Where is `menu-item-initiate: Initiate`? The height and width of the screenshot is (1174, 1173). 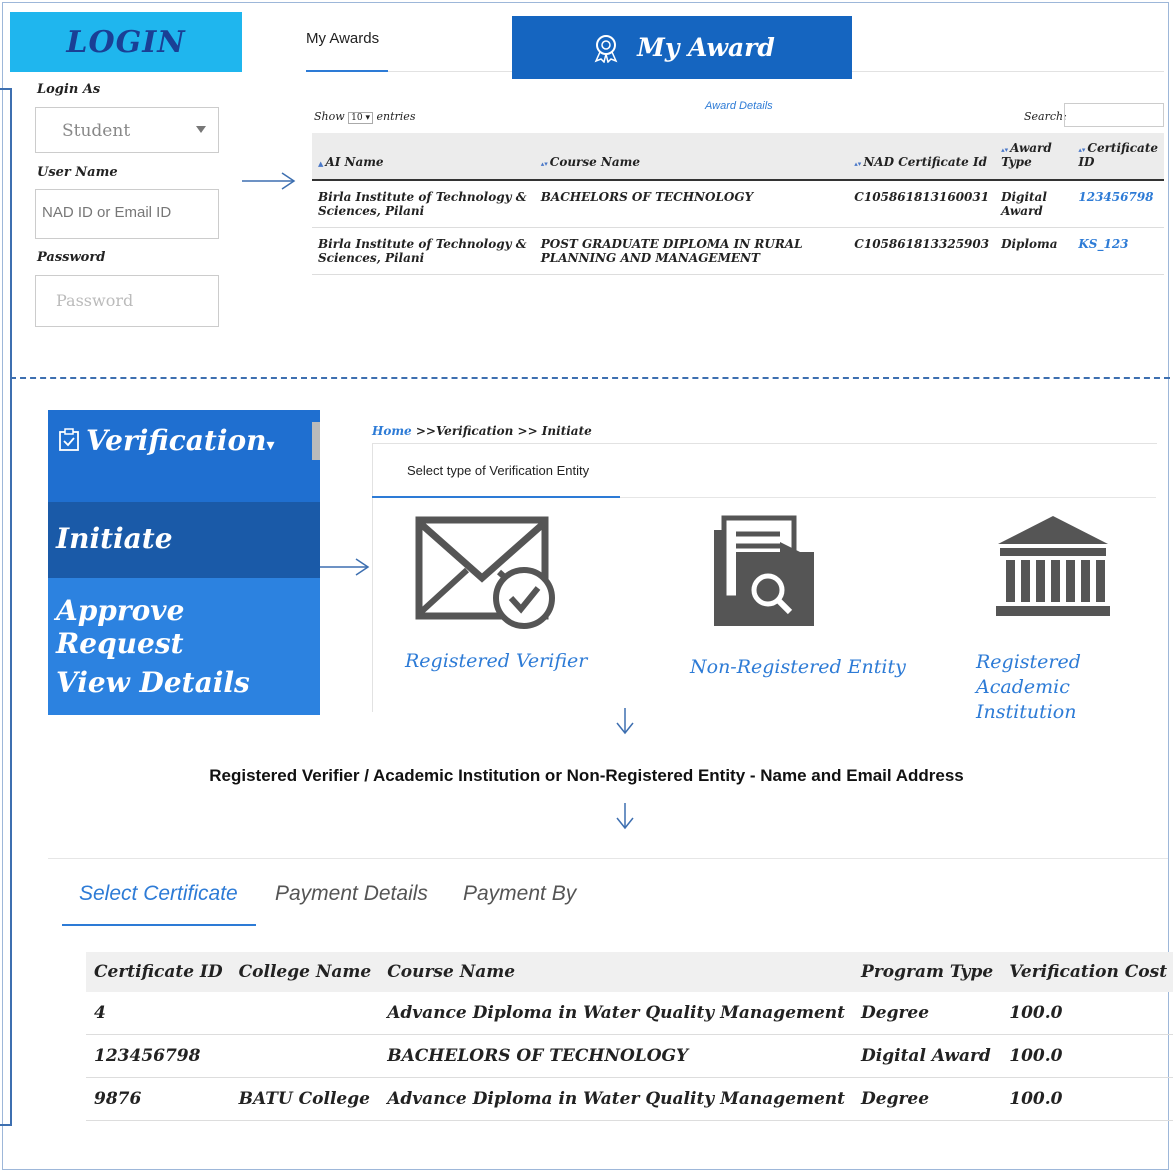 menu-item-initiate: Initiate is located at coordinates (184, 540).